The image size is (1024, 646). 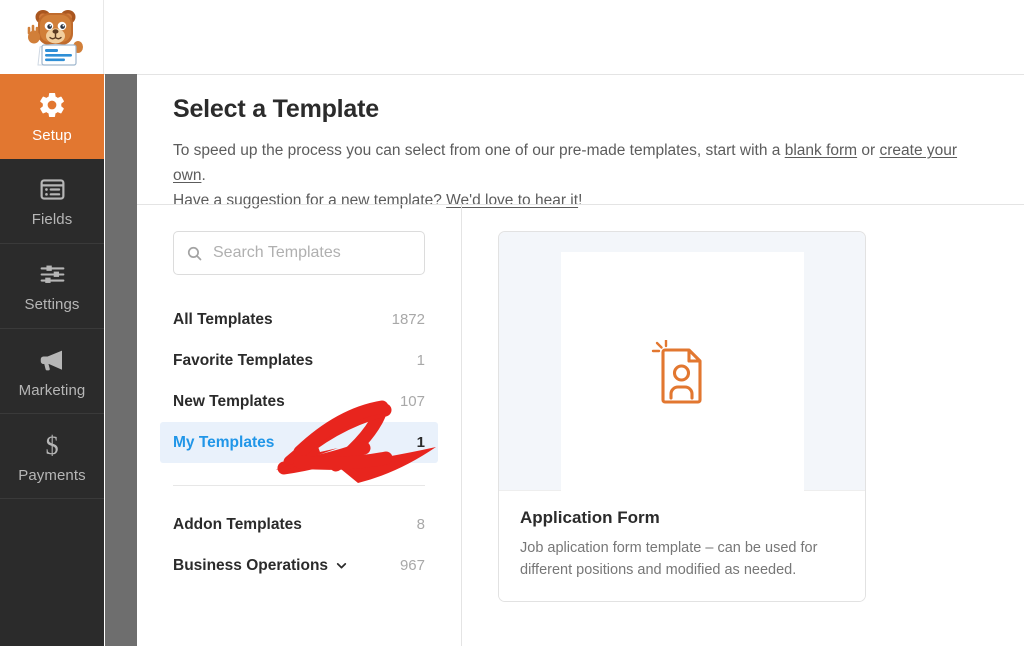 I want to click on template-title: Application Form, so click(x=590, y=517).